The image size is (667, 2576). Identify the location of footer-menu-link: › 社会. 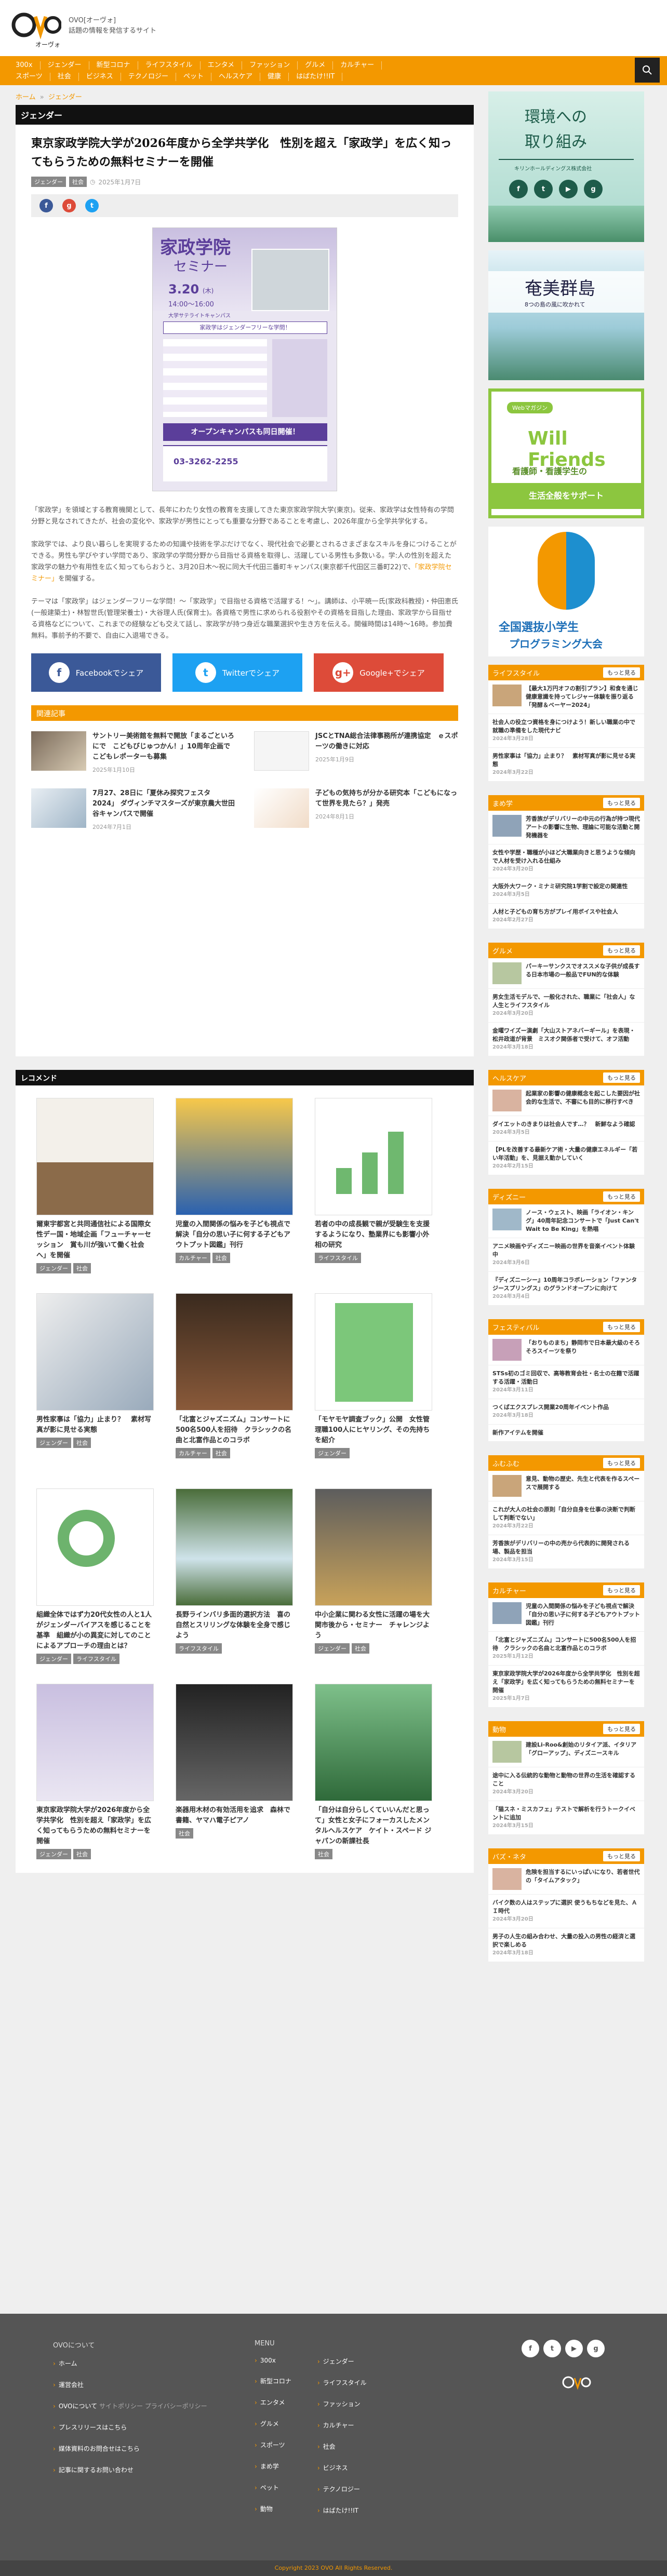
(342, 2447).